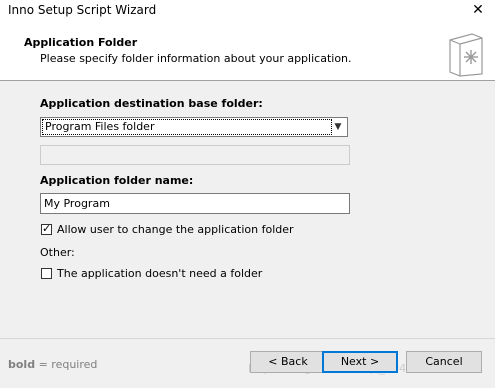  I want to click on destination-folder-label: Application destination base folder:, so click(151, 103).